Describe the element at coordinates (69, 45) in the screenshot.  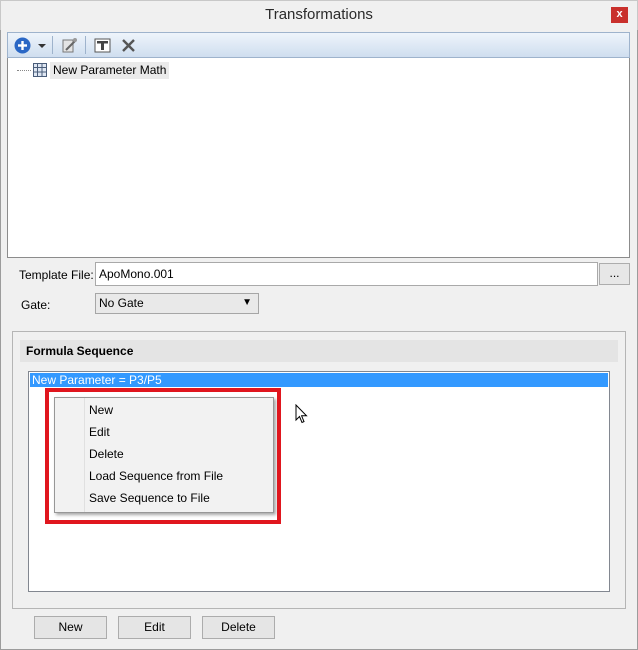
I see `wizard-icon` at that location.